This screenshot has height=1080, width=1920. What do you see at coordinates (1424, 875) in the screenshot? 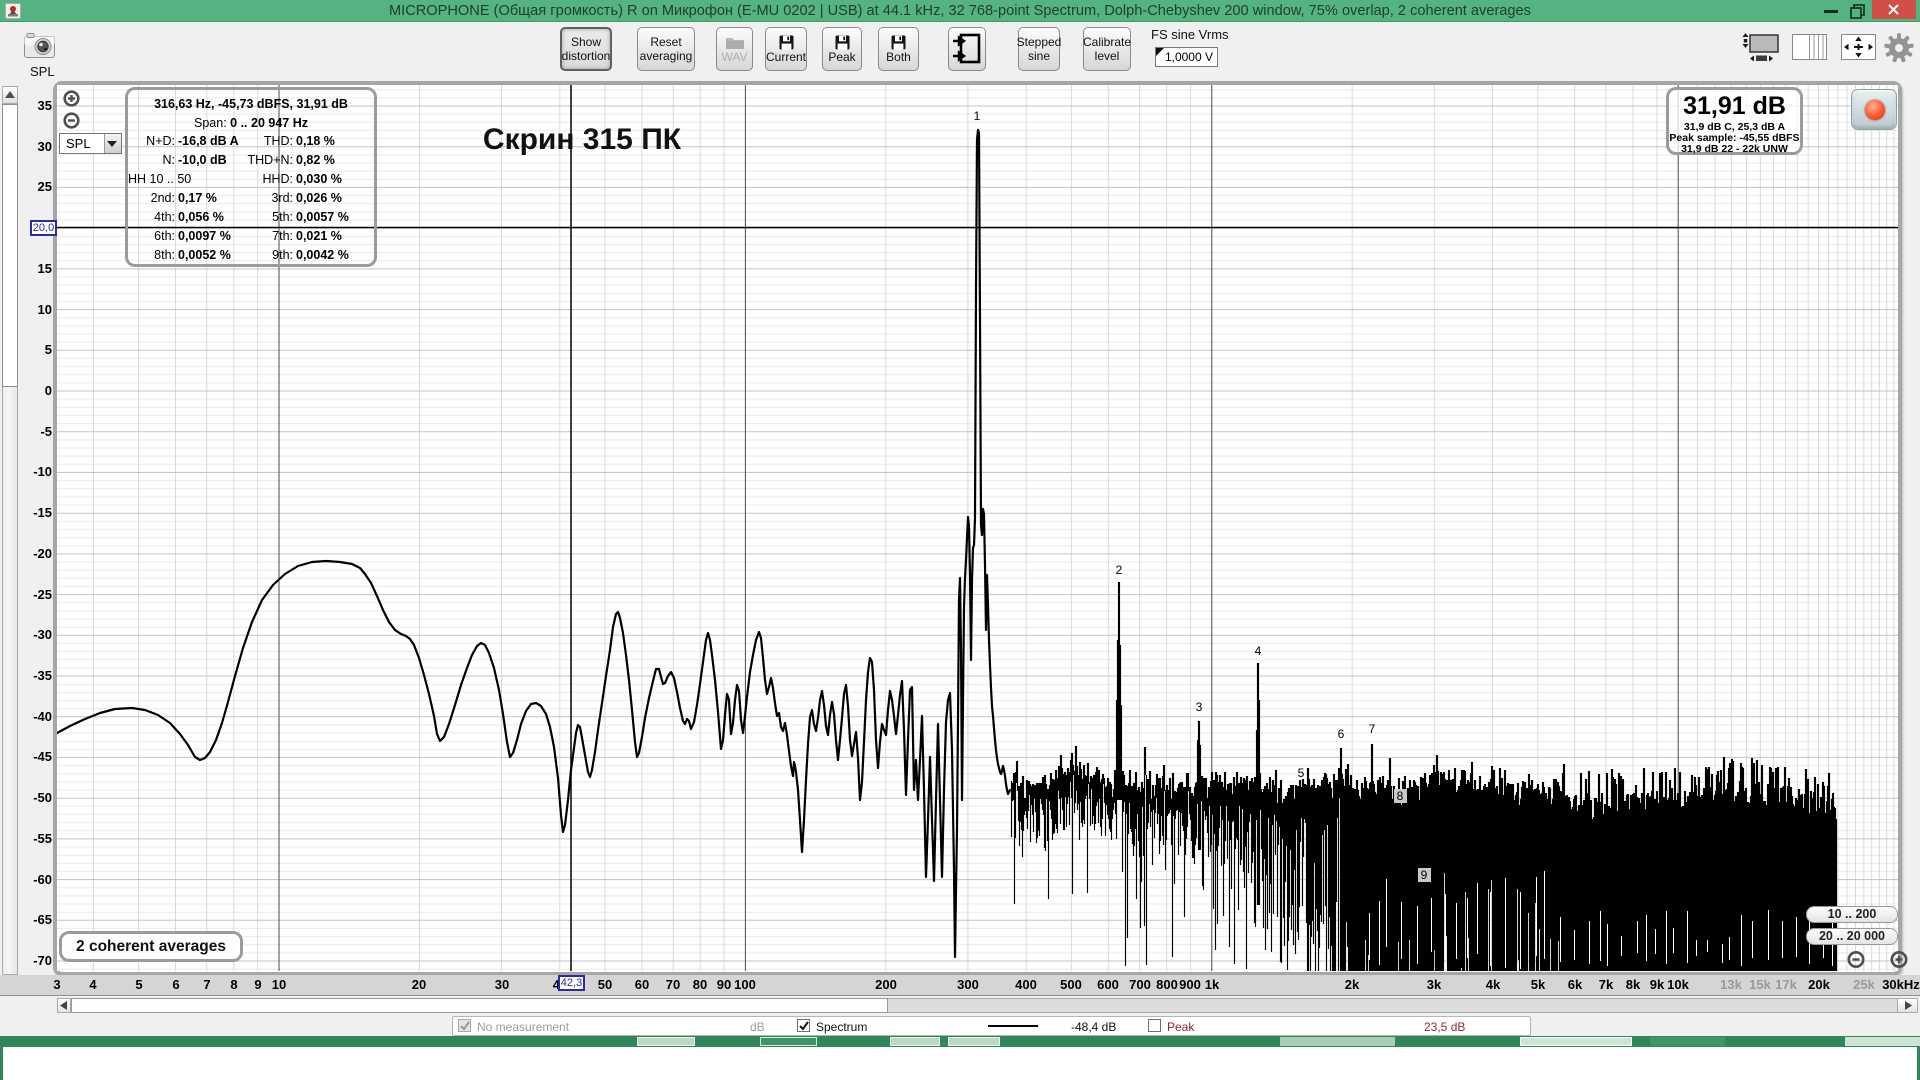
I see `svg-text: 9` at bounding box center [1424, 875].